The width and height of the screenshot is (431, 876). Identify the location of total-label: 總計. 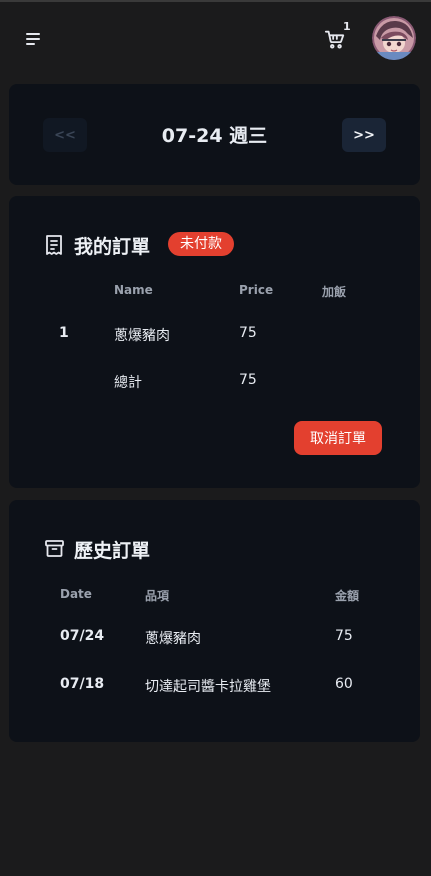
(128, 383).